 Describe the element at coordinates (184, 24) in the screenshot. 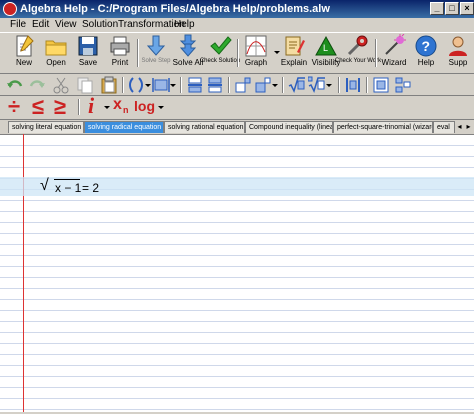

I see `menu-help: Help` at that location.